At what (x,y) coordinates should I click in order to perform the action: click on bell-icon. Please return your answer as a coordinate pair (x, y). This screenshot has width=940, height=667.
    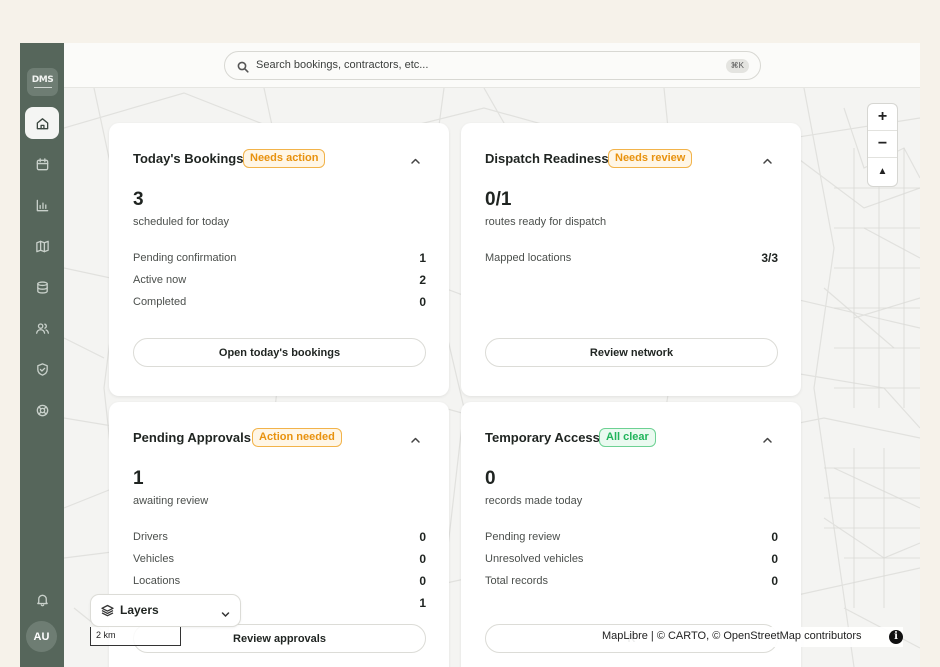
    Looking at the image, I should click on (42, 600).